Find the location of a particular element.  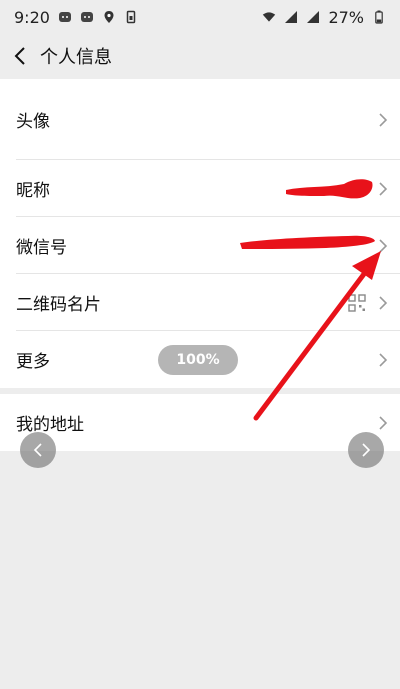

address-group: 我的地址 is located at coordinates (200, 422).